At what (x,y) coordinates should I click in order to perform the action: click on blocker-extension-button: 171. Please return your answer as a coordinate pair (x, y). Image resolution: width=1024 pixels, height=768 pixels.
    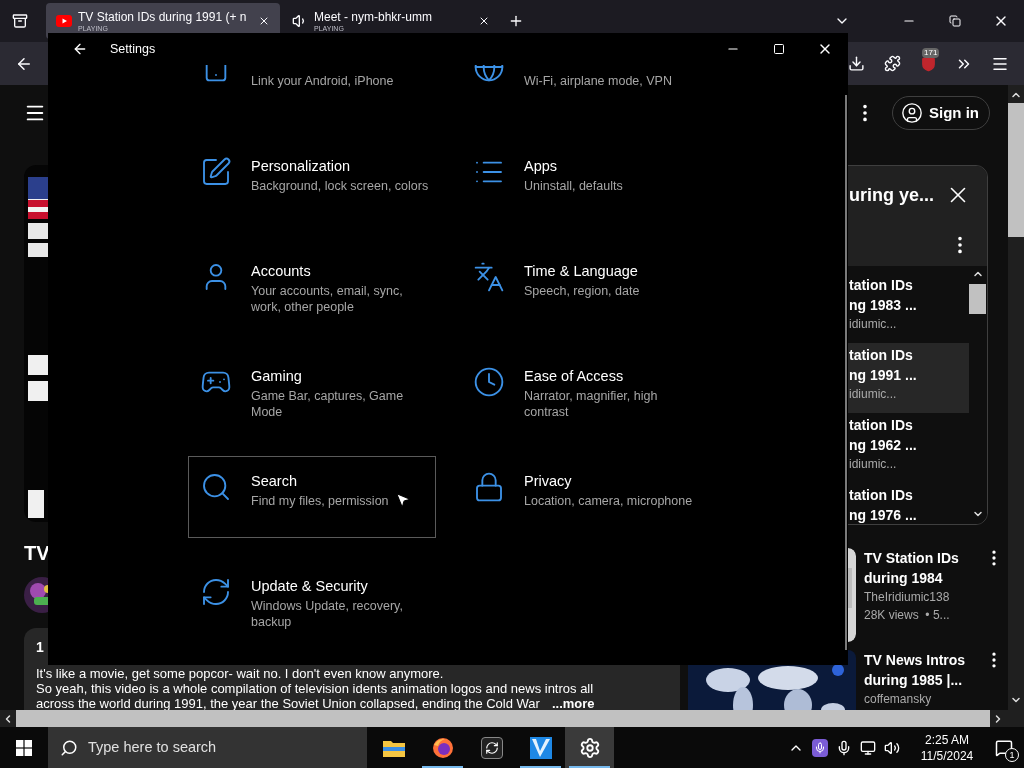
    Looking at the image, I should click on (928, 63).